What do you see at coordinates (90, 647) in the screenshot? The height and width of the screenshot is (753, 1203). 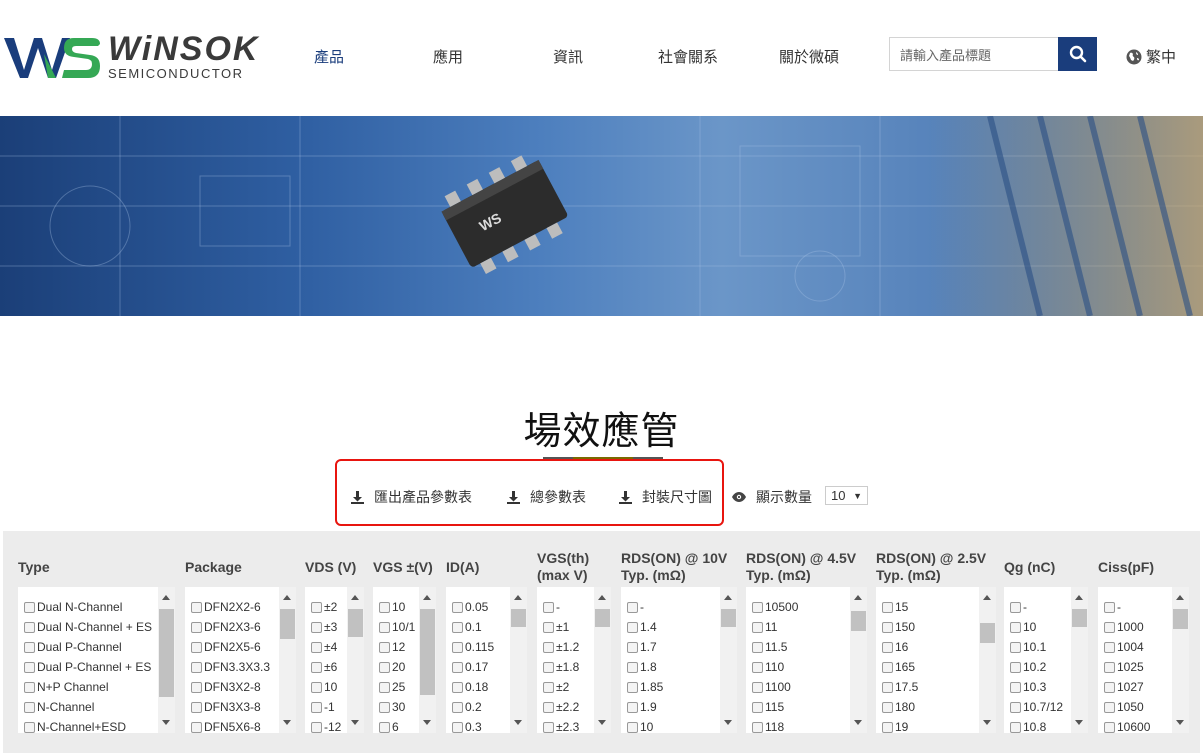 I see `filter-option: Dual P-Channel` at bounding box center [90, 647].